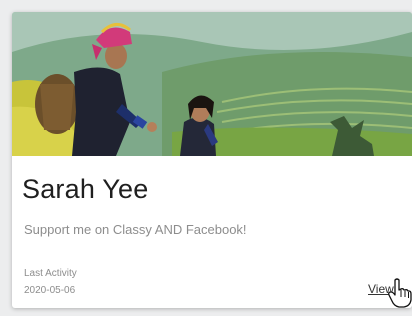  I want to click on last-activity-label: Last Activity, so click(50, 273).